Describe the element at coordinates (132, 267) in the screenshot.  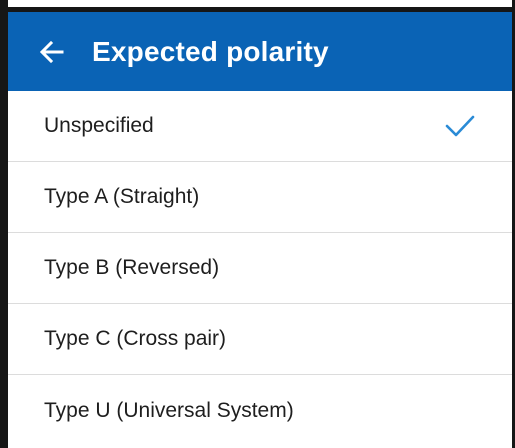
I see `option-label: Type B (Reversed)` at that location.